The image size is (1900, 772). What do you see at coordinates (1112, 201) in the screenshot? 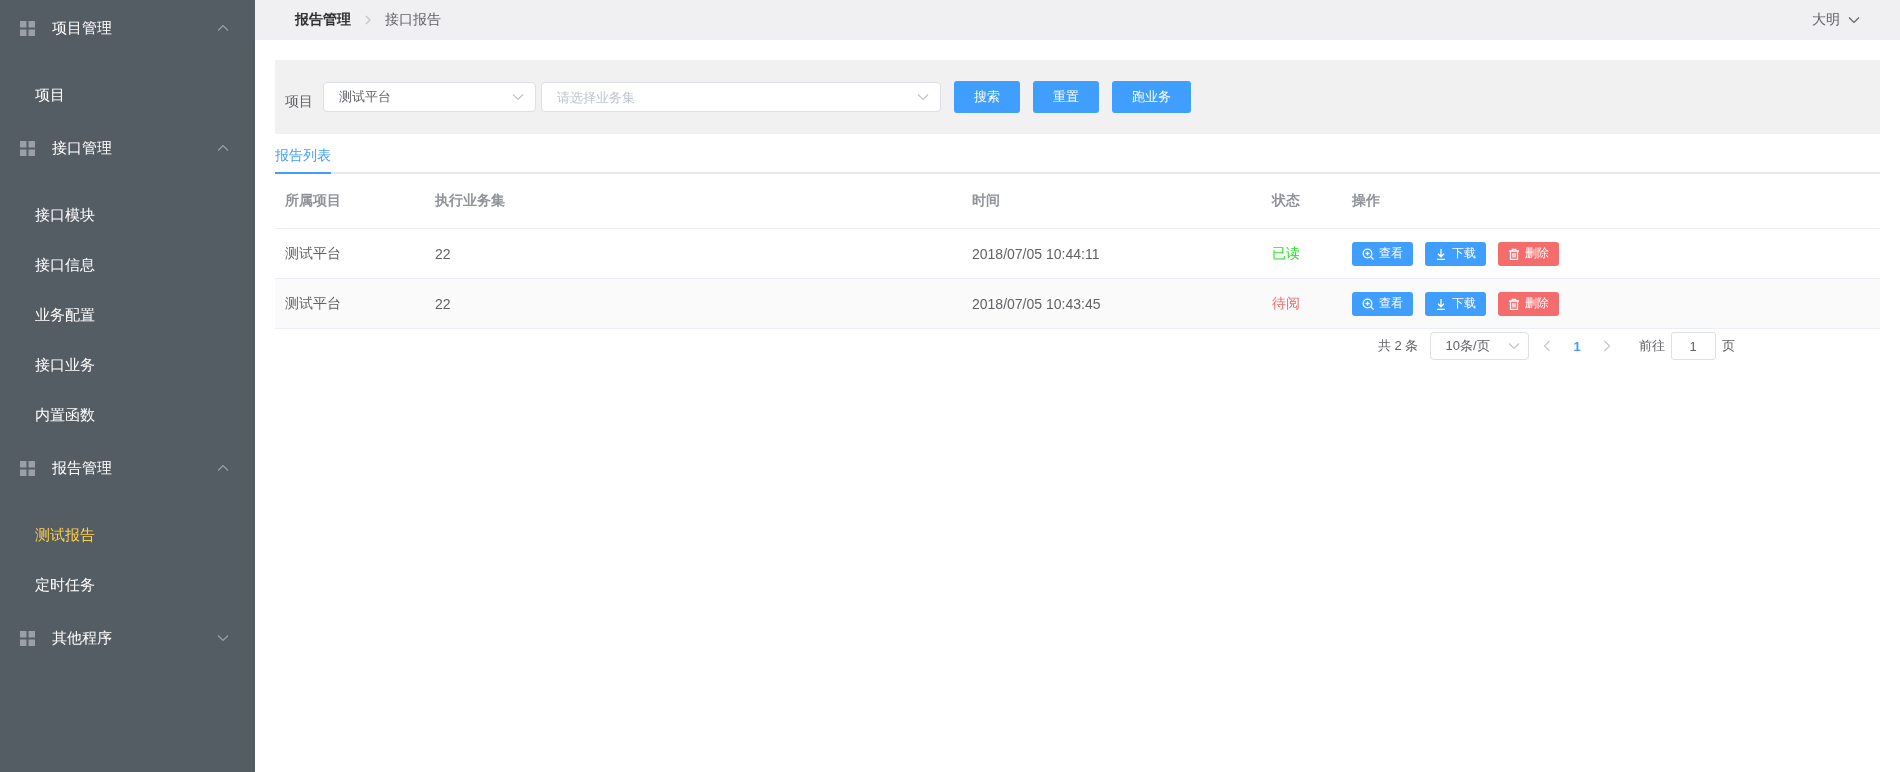
I see `column-header: 时间` at bounding box center [1112, 201].